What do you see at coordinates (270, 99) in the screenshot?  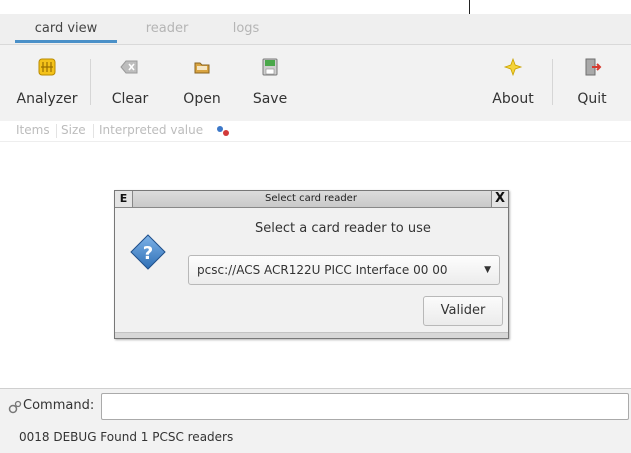 I see `save-label: Save` at bounding box center [270, 99].